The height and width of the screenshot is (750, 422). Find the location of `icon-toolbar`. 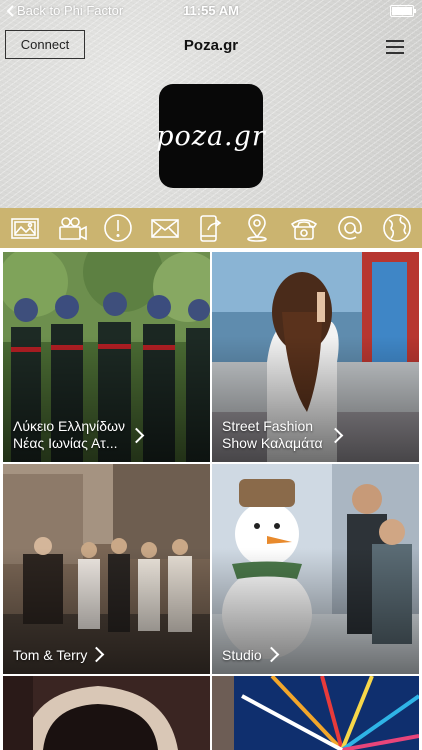

icon-toolbar is located at coordinates (211, 228).